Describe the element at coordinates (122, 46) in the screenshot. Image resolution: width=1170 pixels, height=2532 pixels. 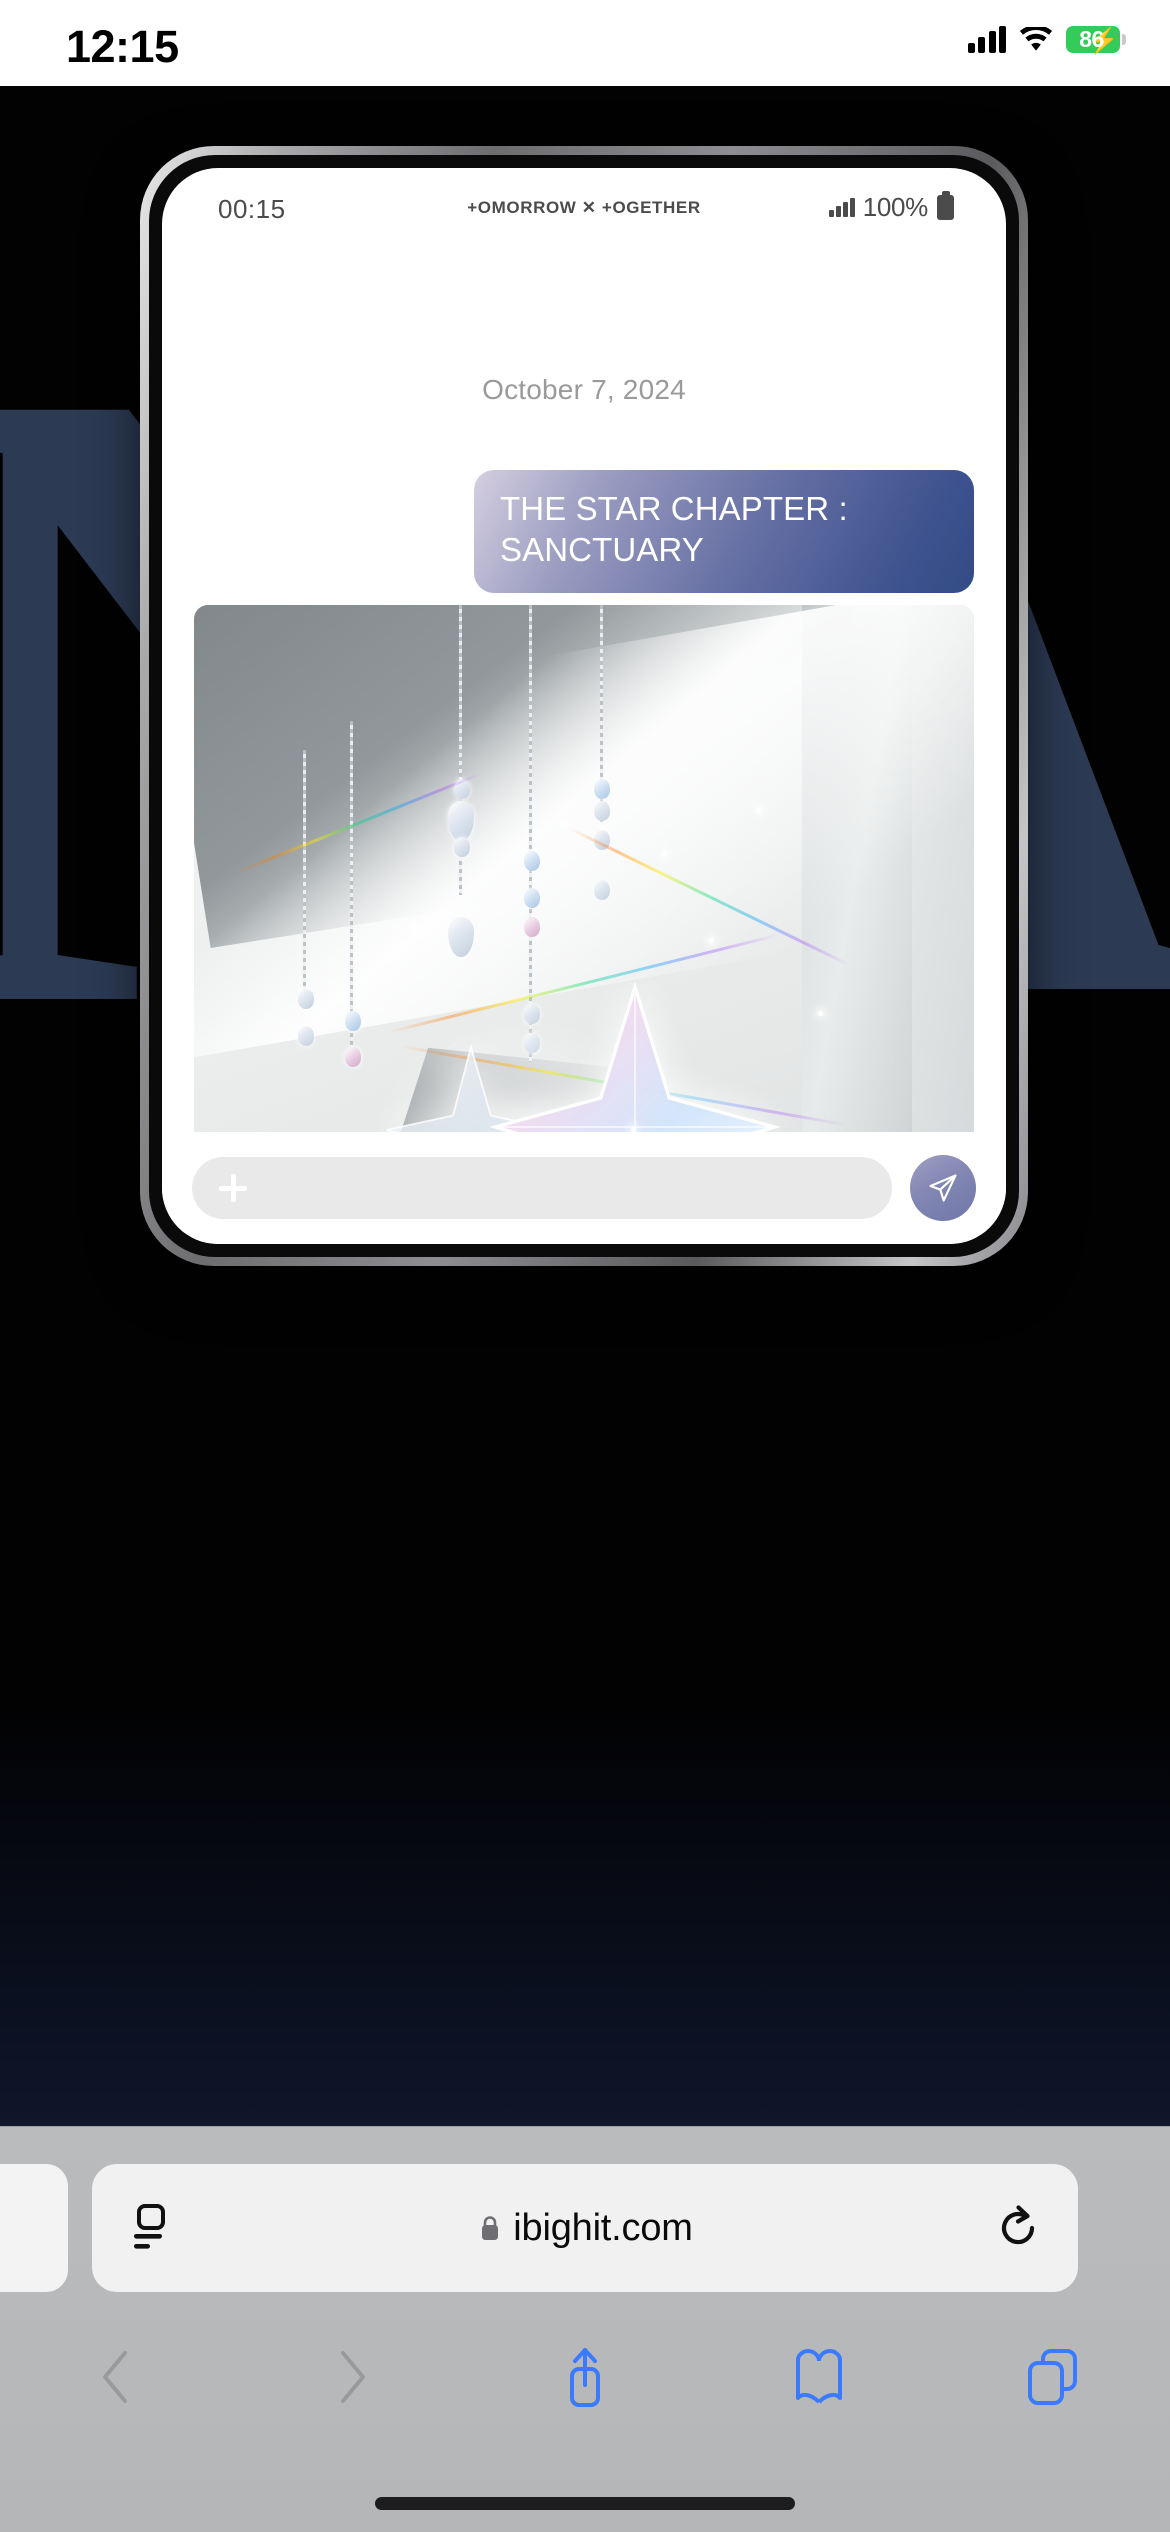
I see `status-bar-clock: 12:15` at that location.